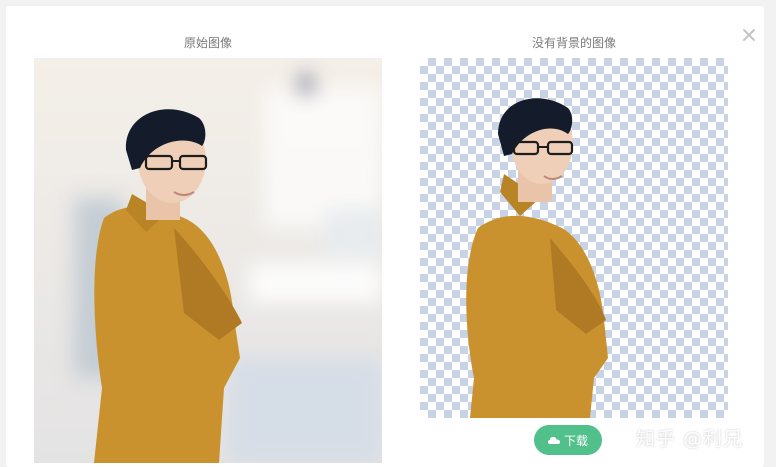 The height and width of the screenshot is (467, 776). I want to click on watermark: 知乎 @利兄, so click(690, 439).